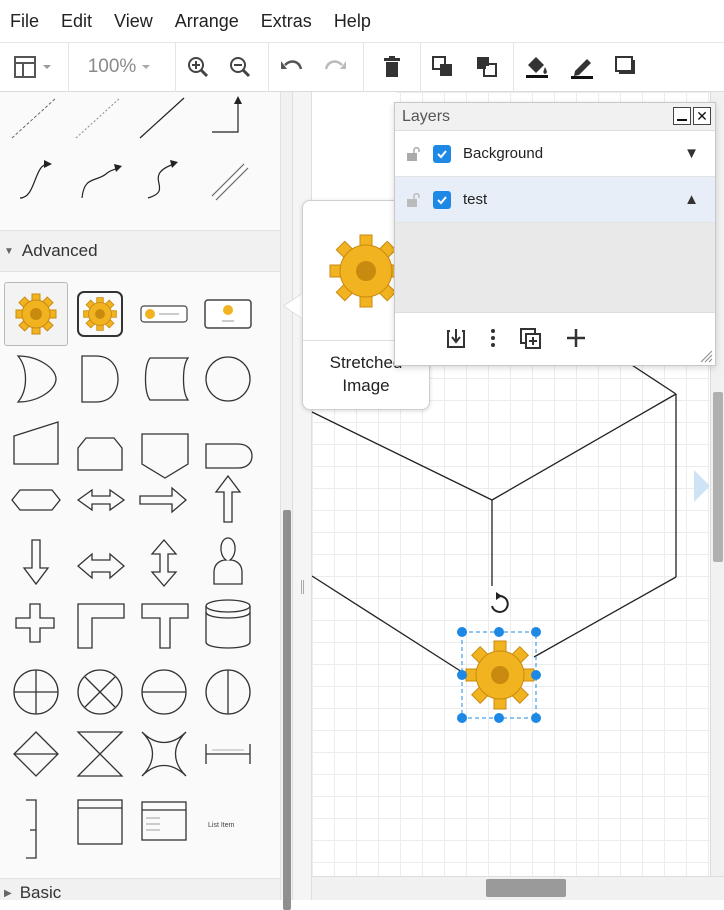 This screenshot has width=724, height=910. I want to click on or-gate-shape, so click(36, 379).